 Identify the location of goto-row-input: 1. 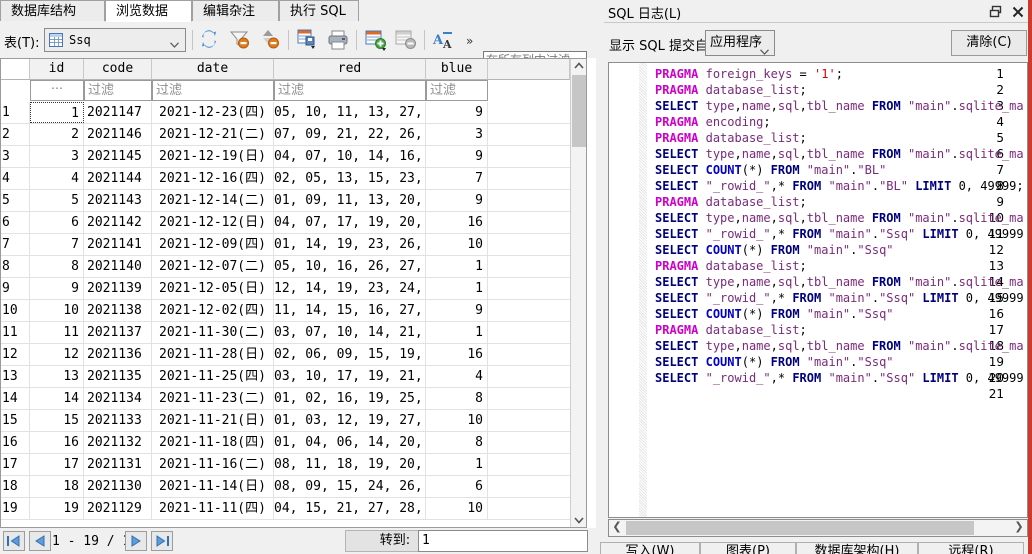
(503, 541).